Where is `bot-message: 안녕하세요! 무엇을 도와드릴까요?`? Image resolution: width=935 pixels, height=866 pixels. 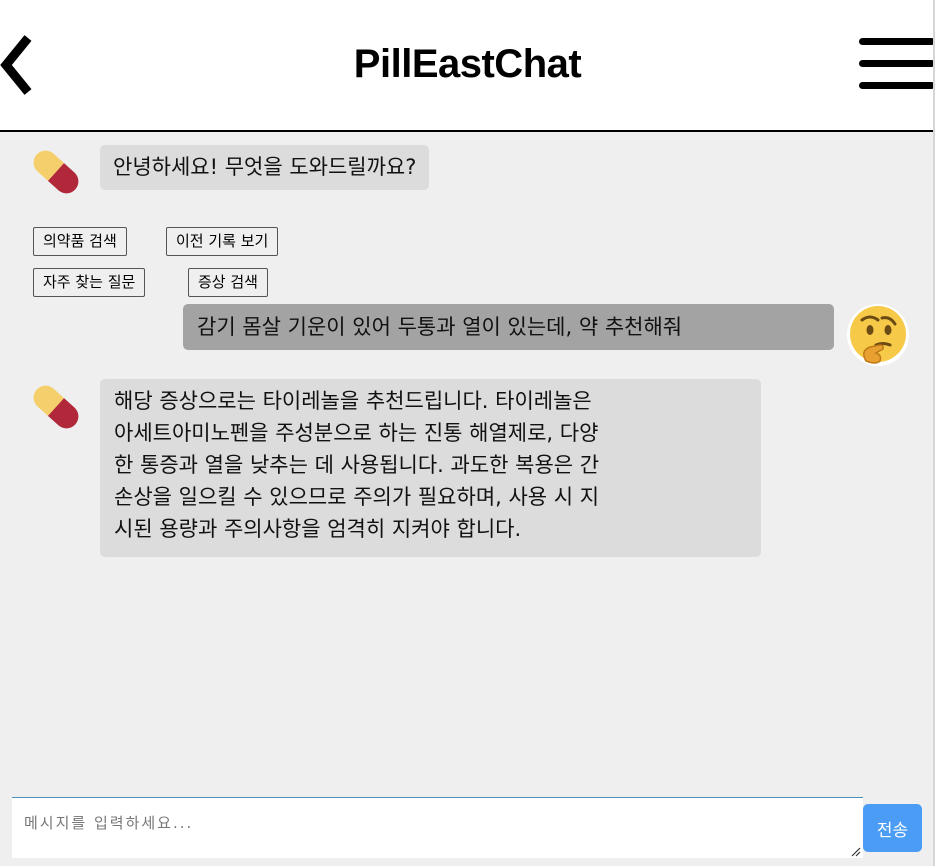 bot-message: 안녕하세요! 무엇을 도와드릴까요? is located at coordinates (265, 167).